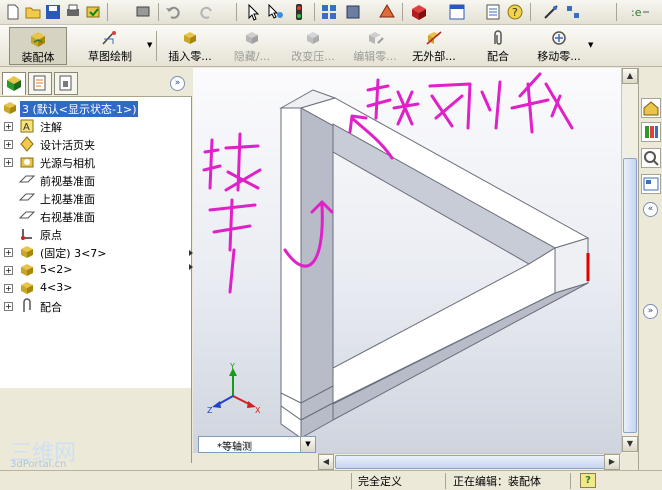 This screenshot has height=490, width=662. What do you see at coordinates (630, 444) in the screenshot?
I see `scroll-down-button: ▼` at bounding box center [630, 444].